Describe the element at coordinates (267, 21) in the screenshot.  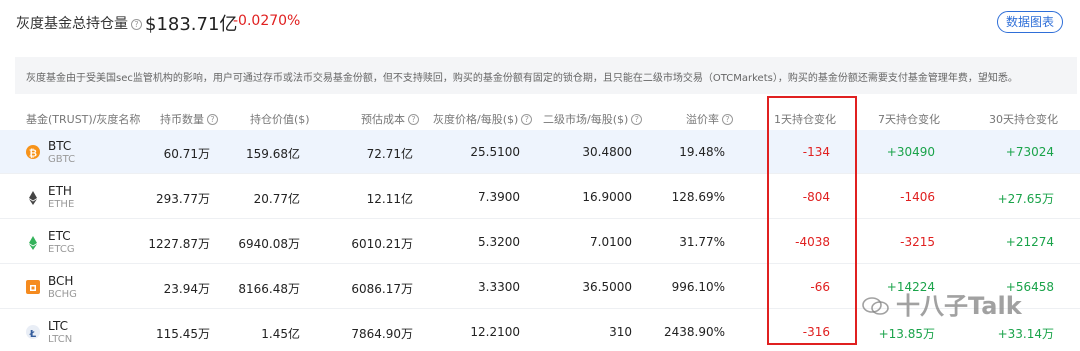
I see `total-change: -0.0270%` at that location.